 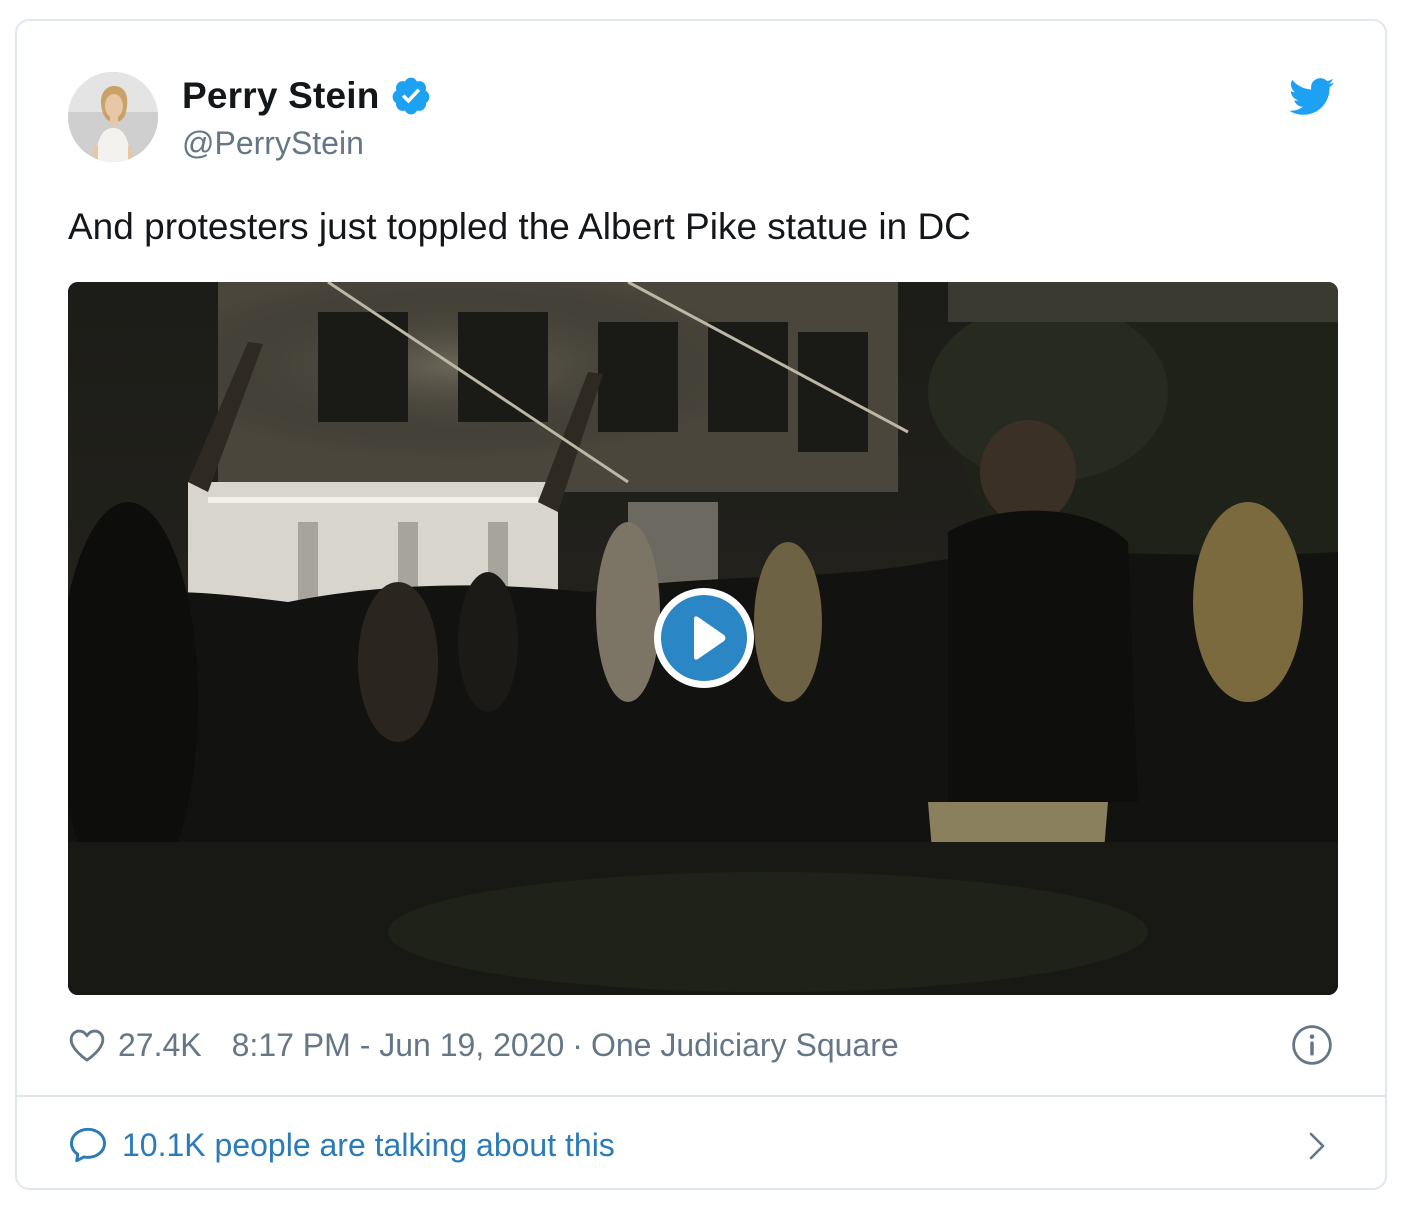 I want to click on speech-bubble-icon, so click(x=88, y=1145).